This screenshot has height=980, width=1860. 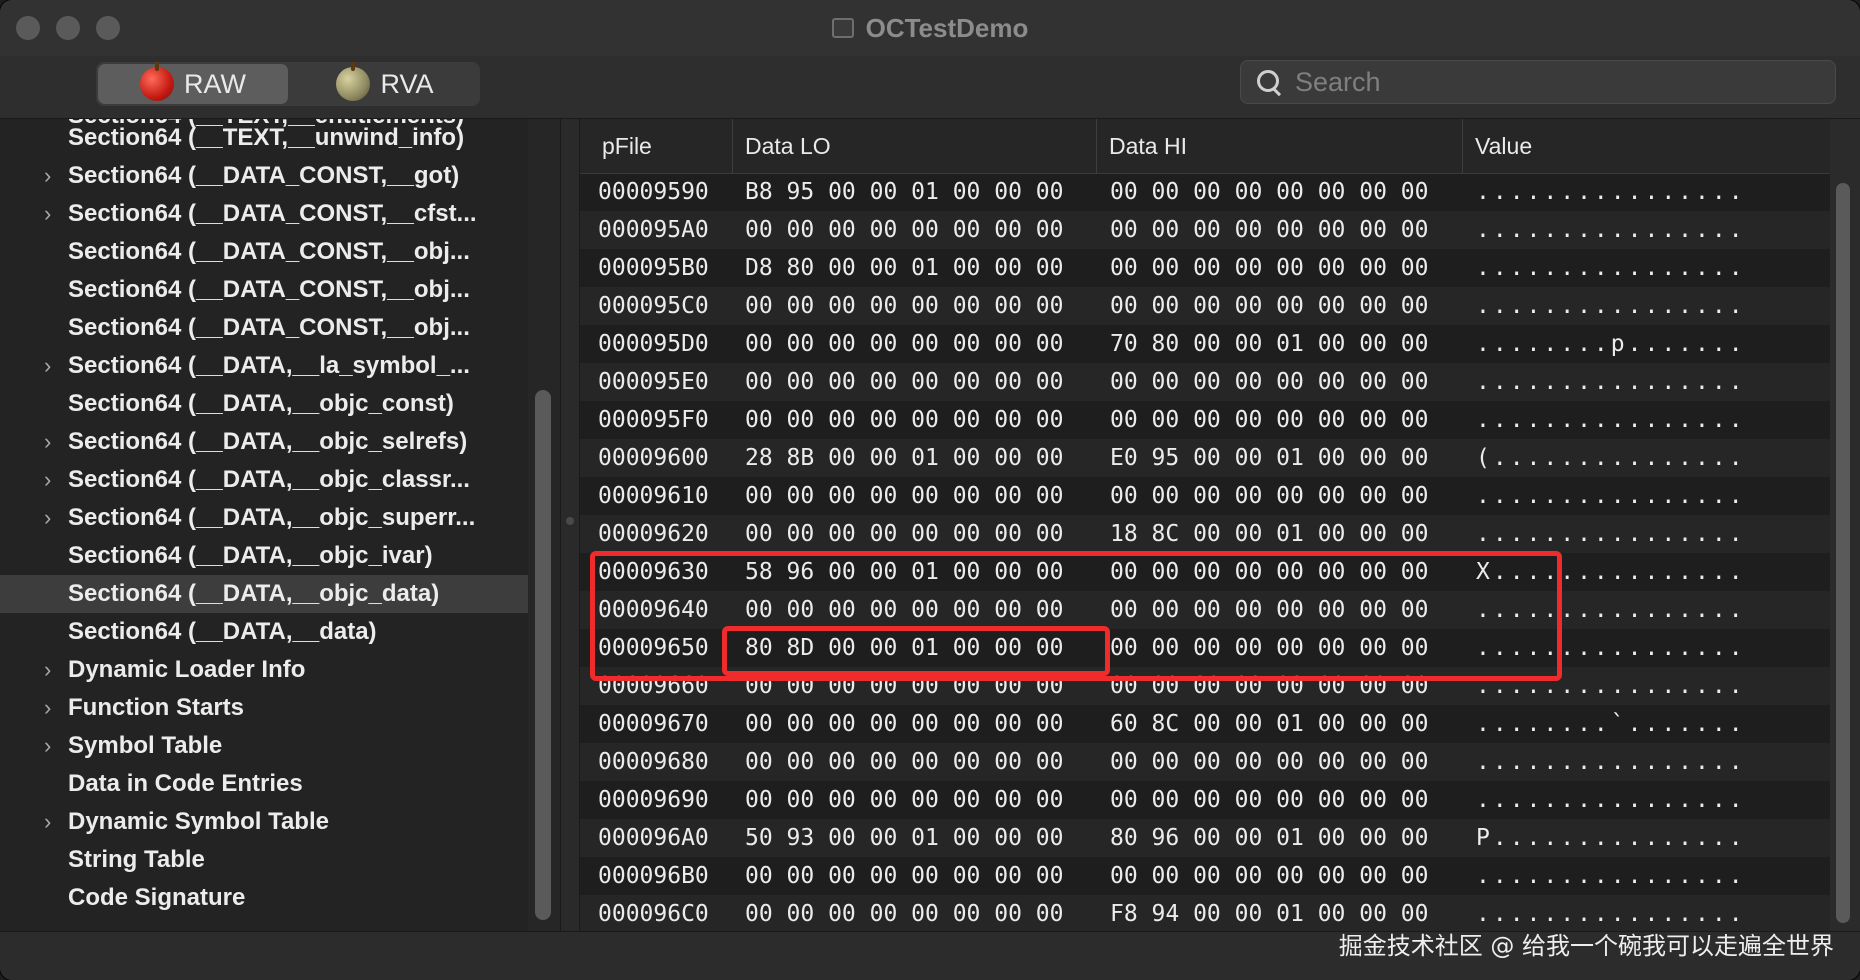 I want to click on tree-item-label: Dynamic Loader Info, so click(x=187, y=669).